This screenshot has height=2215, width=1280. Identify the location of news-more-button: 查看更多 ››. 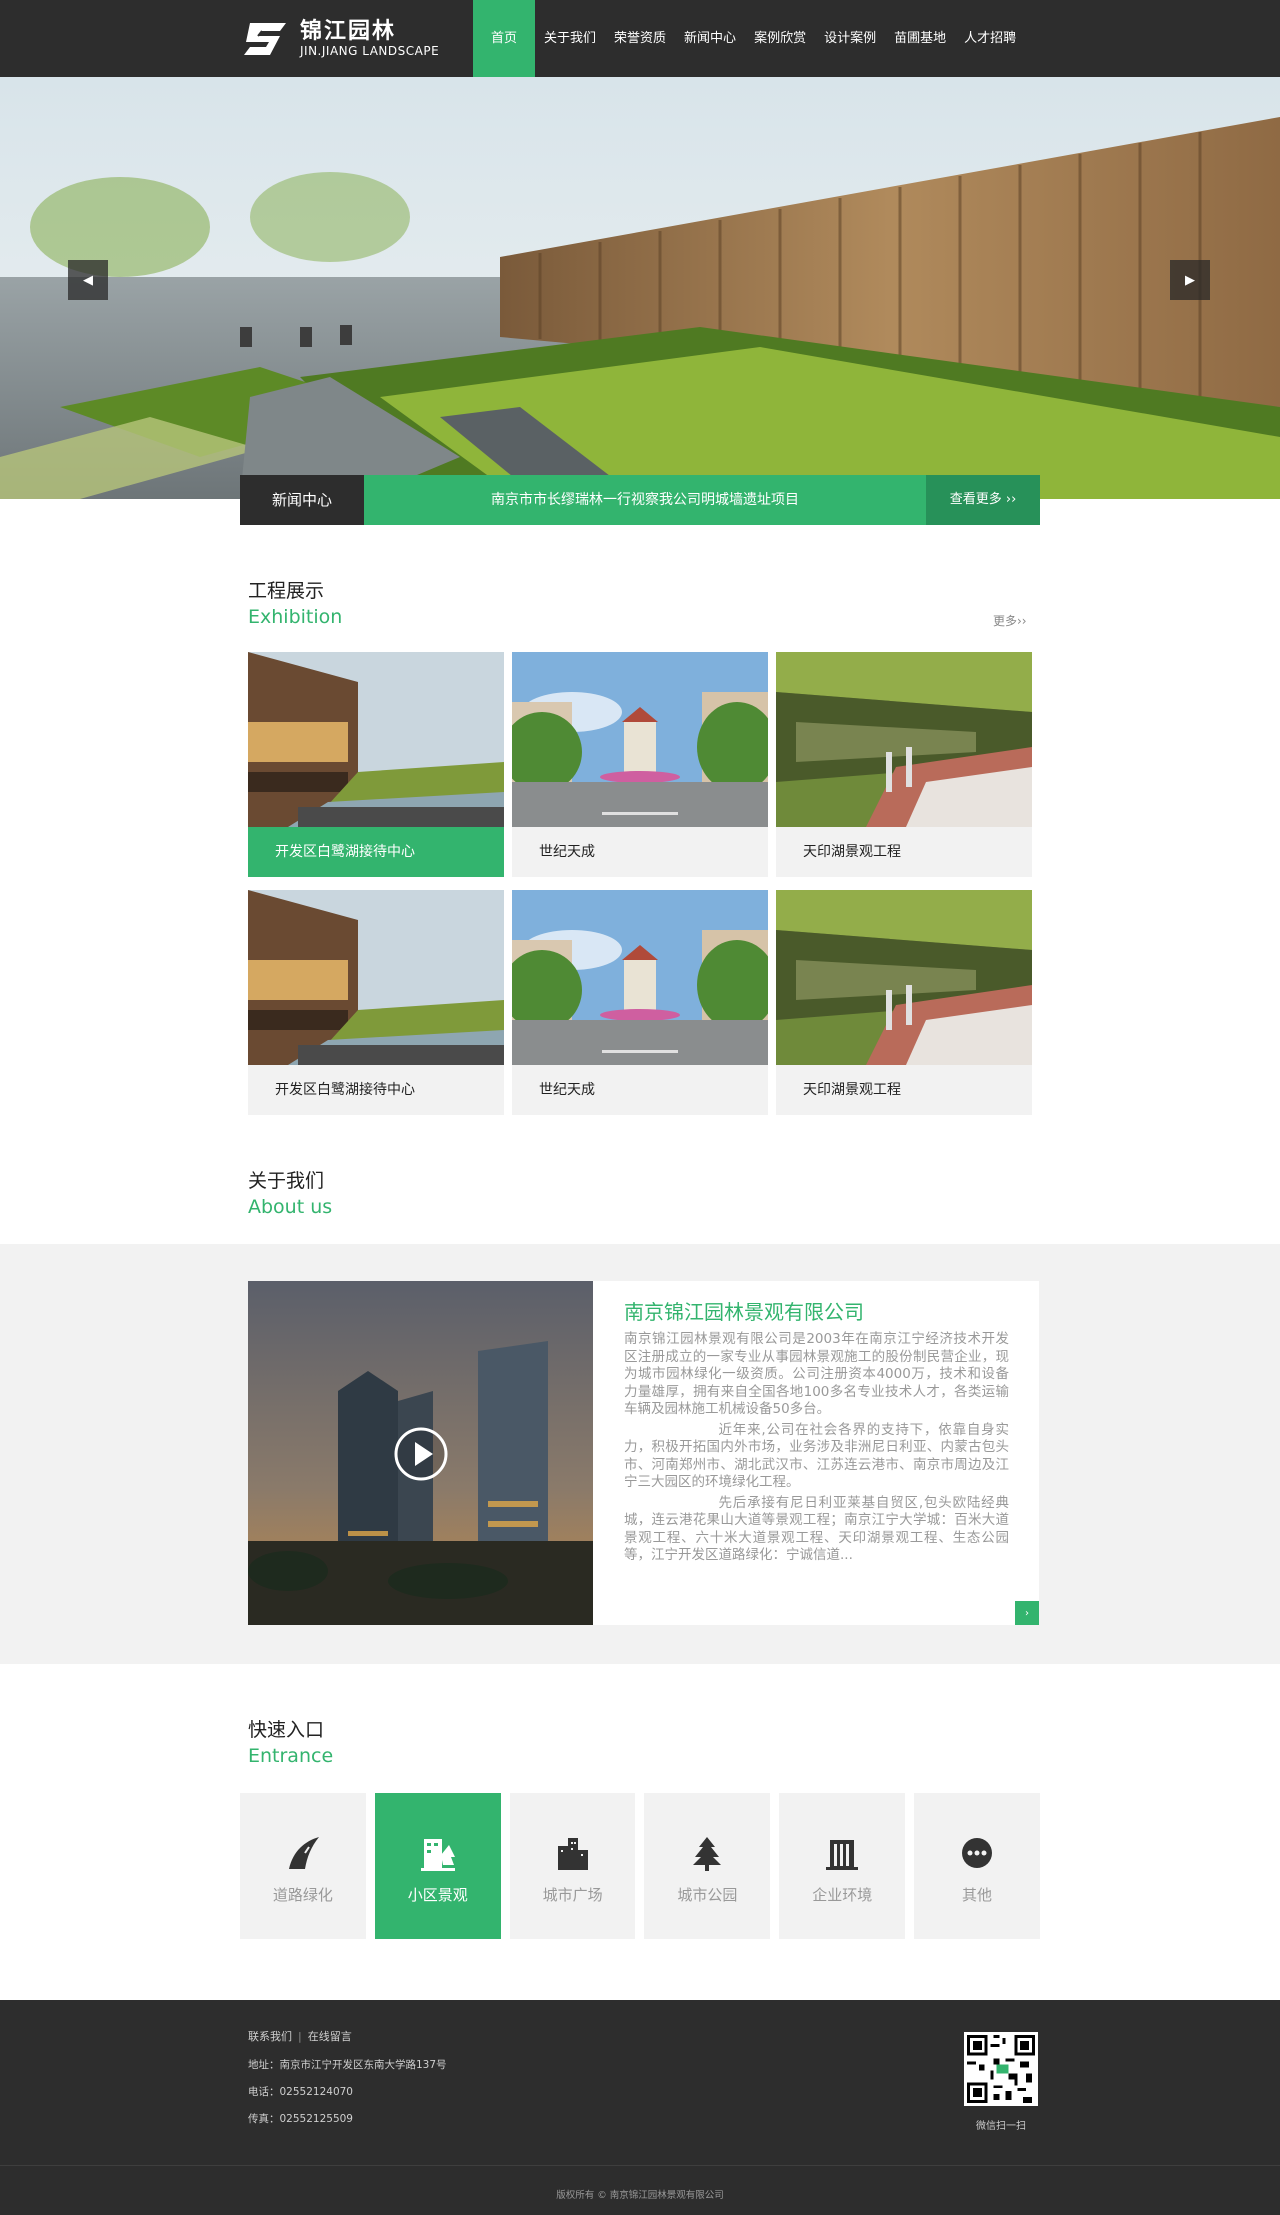
(983, 500).